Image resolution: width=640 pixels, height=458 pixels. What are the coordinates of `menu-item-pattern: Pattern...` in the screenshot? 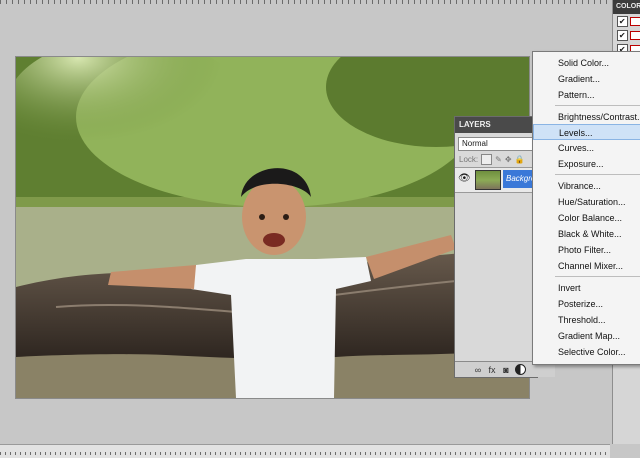 It's located at (586, 95).